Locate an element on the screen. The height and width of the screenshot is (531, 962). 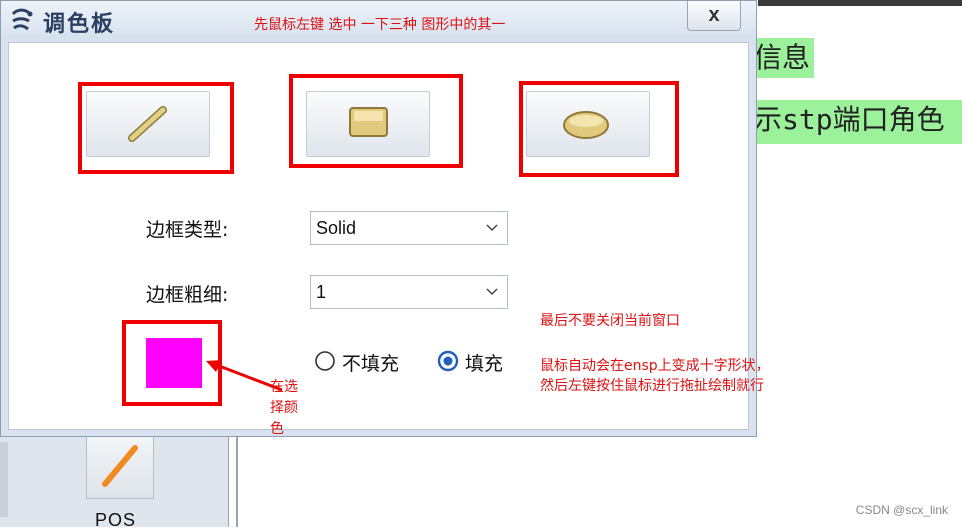
background-highlight-text-2: 示stp端口角色 is located at coordinates (858, 122).